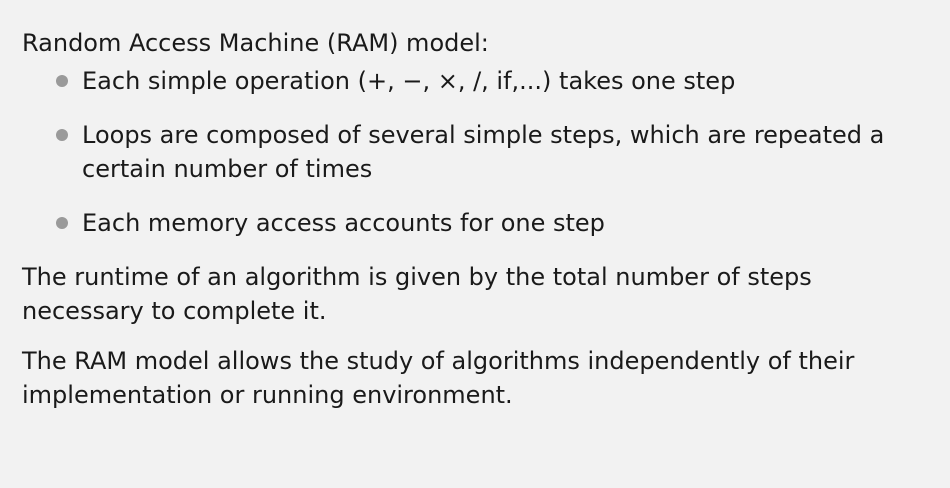 This screenshot has width=950, height=488. I want to click on bullet-text: Each memory access accounts for one step, so click(343, 223).